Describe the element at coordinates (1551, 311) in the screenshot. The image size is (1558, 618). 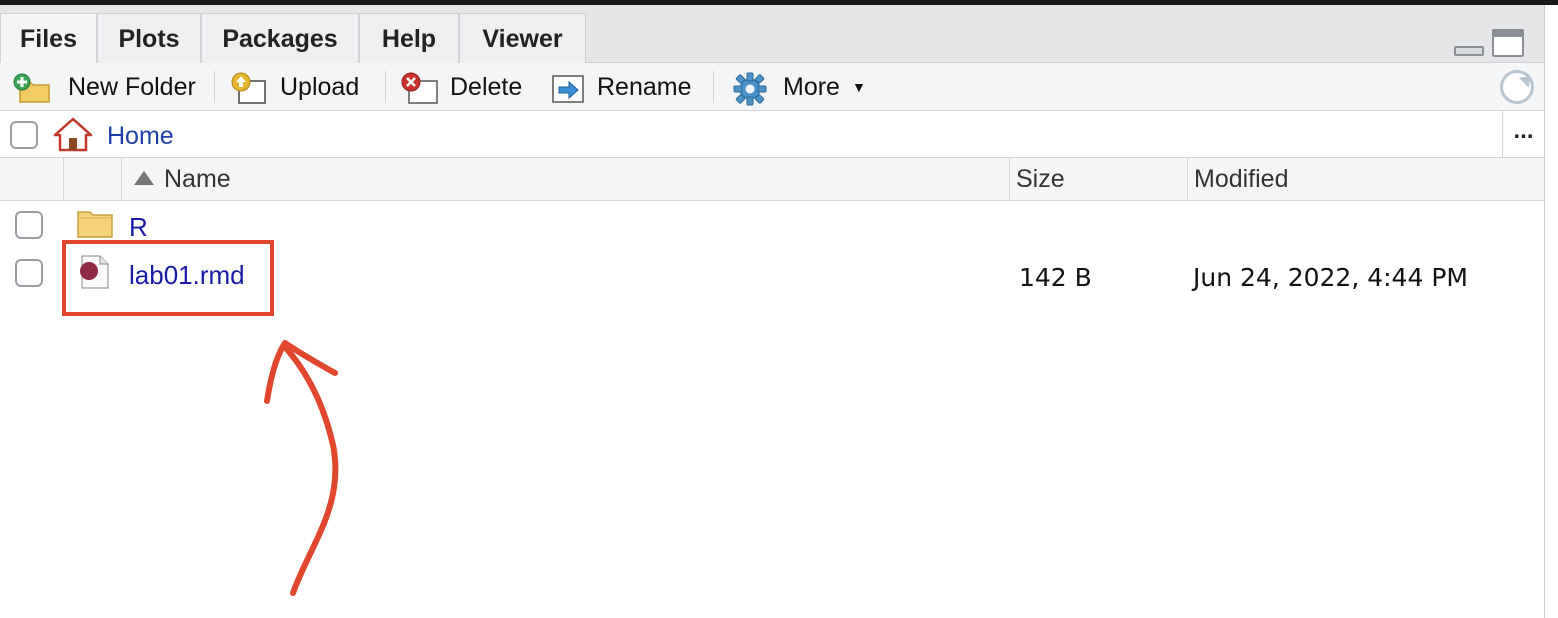
I see `pane-right-edge` at that location.